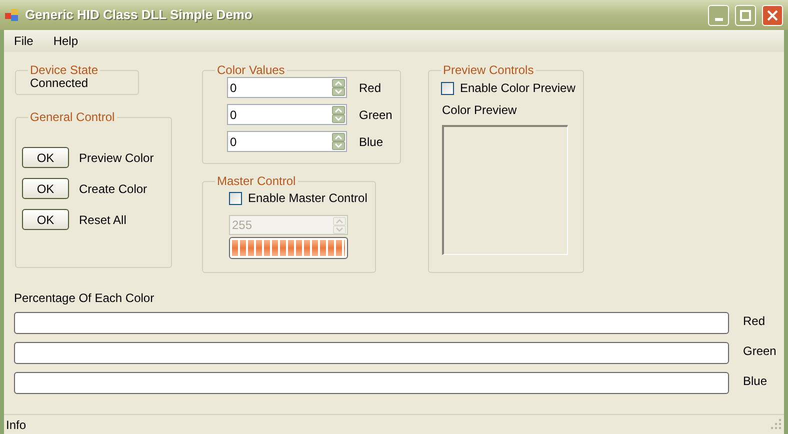 The image size is (788, 434). Describe the element at coordinates (72, 117) in the screenshot. I see `group-title: General Control` at that location.